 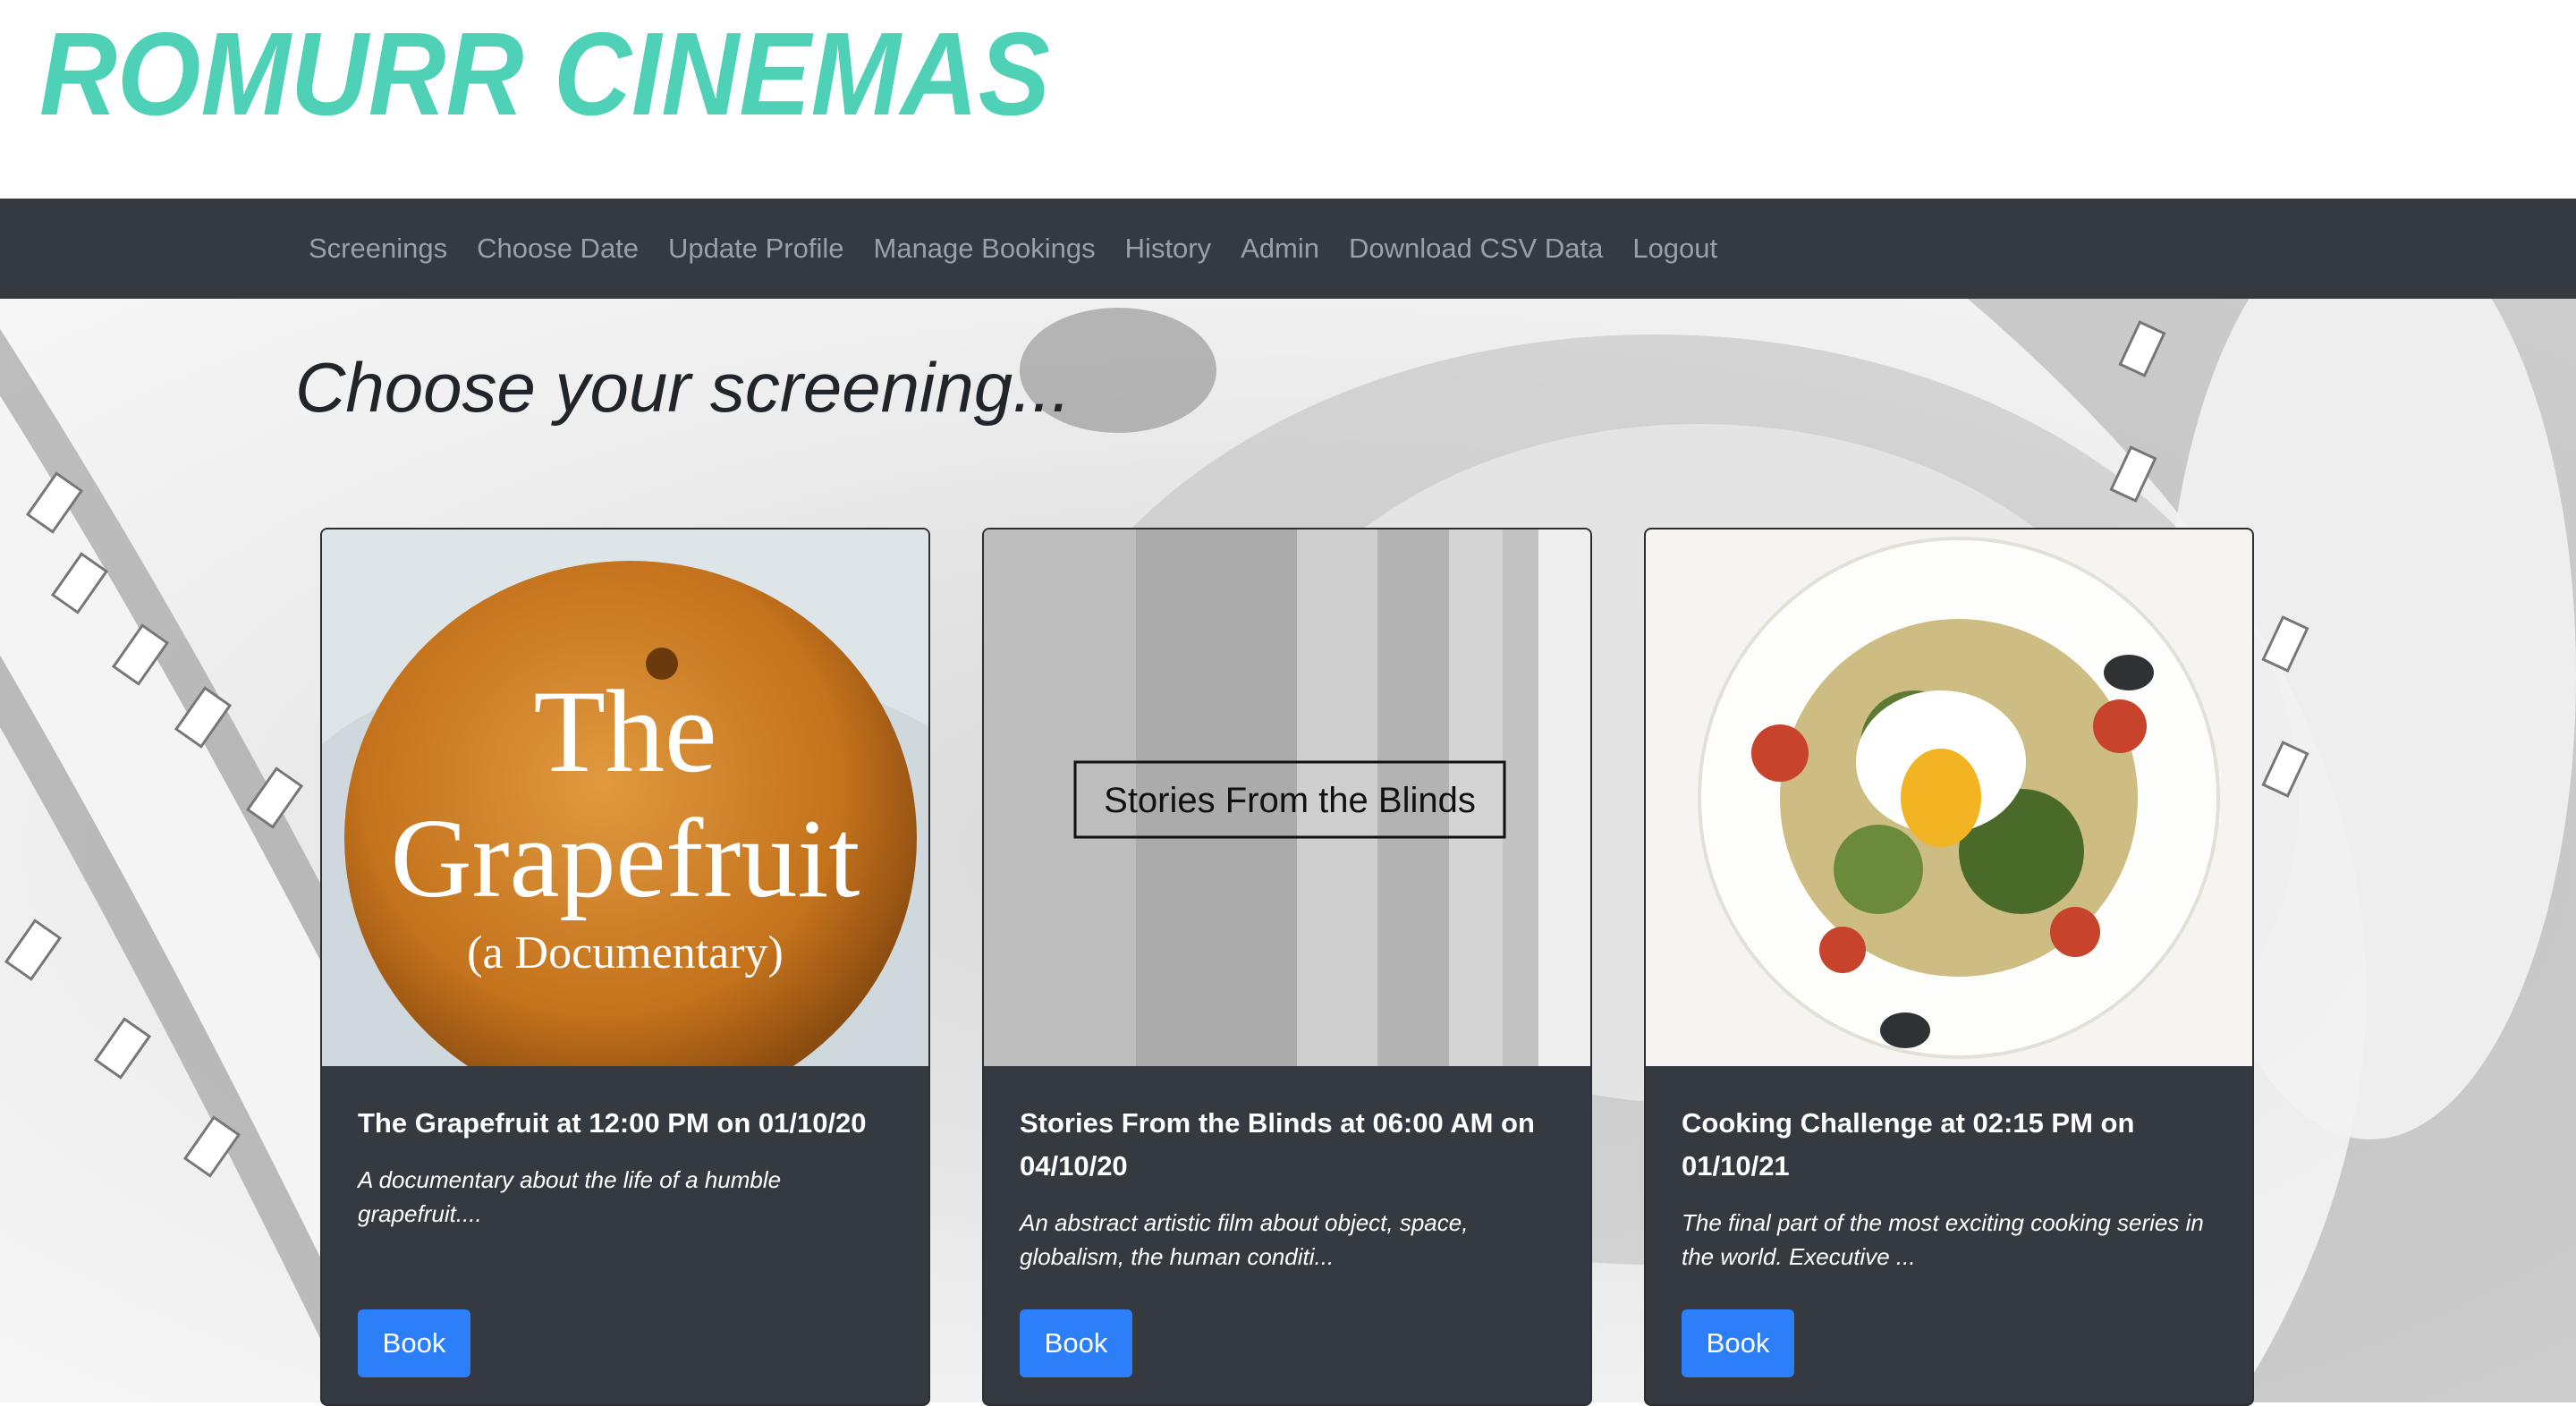 What do you see at coordinates (985, 249) in the screenshot?
I see `nav-manage-bookings: Manage Bookings` at bounding box center [985, 249].